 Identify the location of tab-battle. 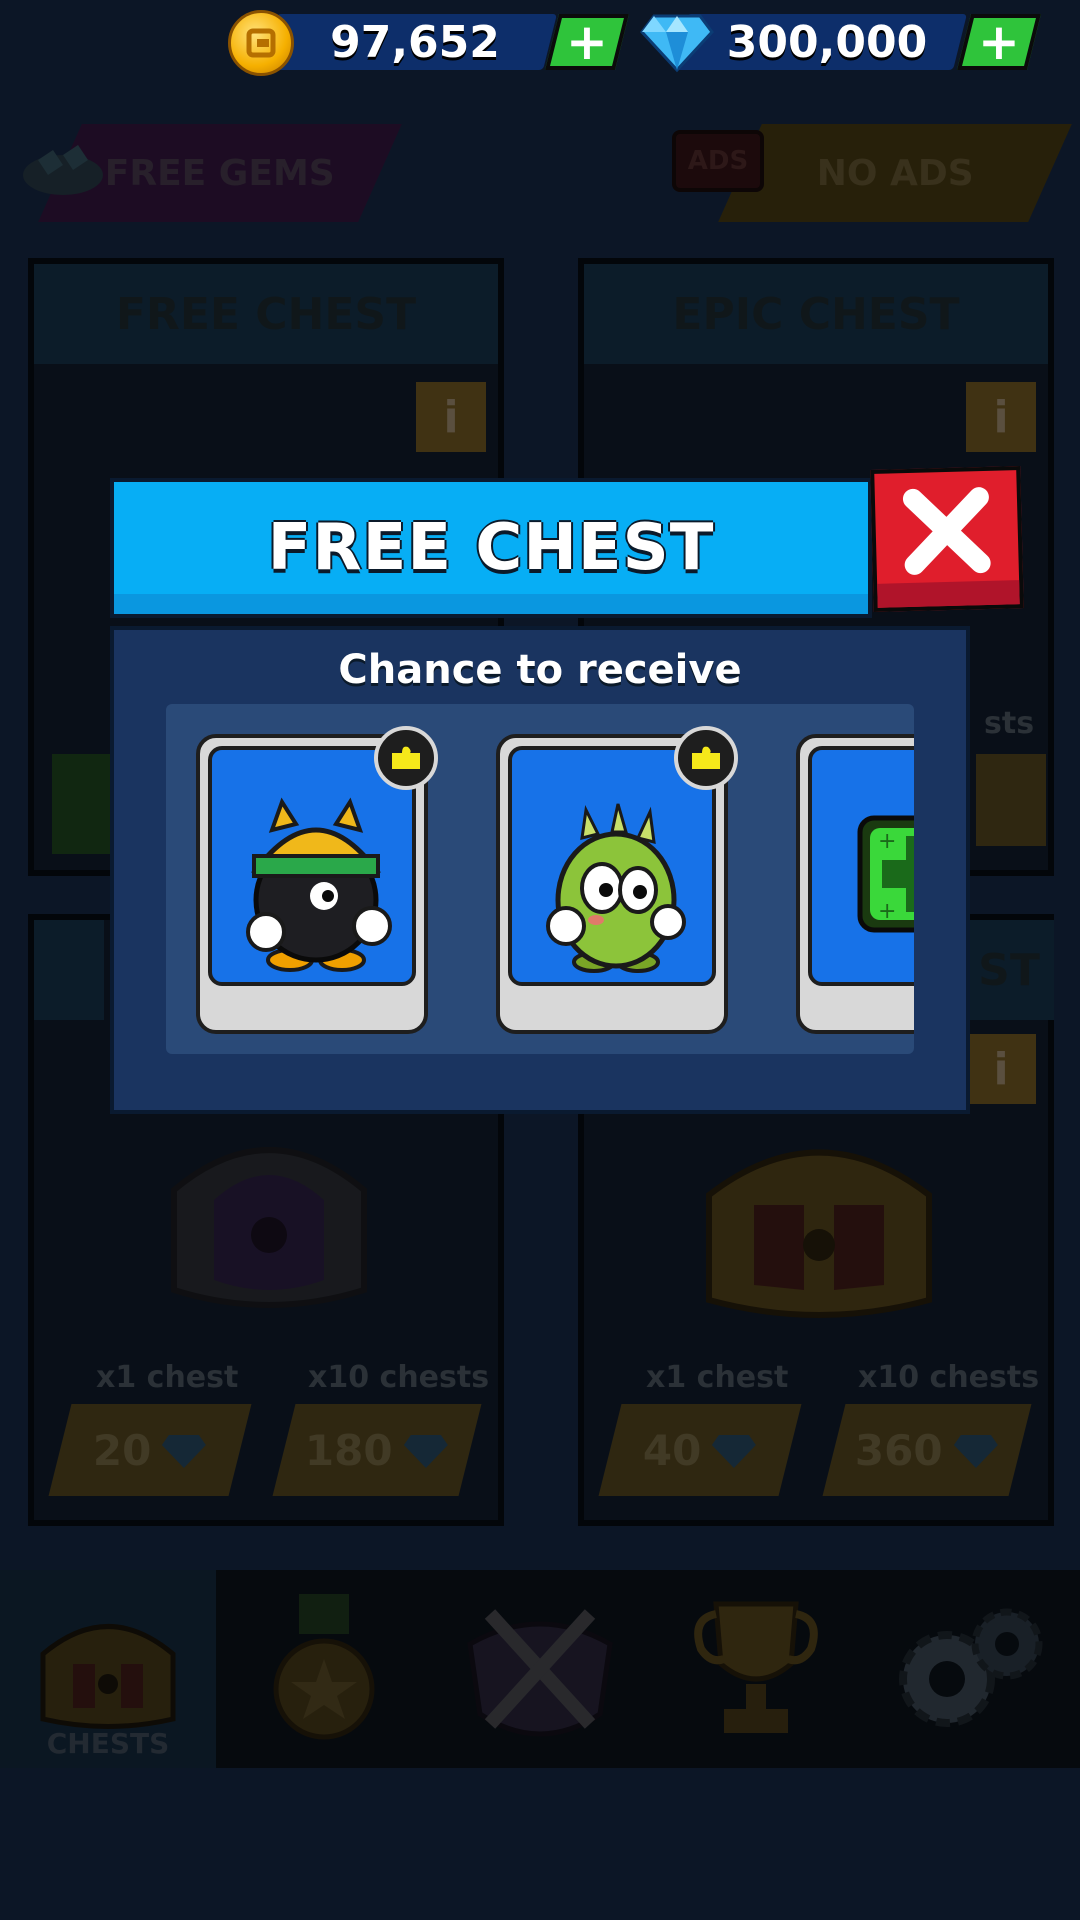
(540, 1669).